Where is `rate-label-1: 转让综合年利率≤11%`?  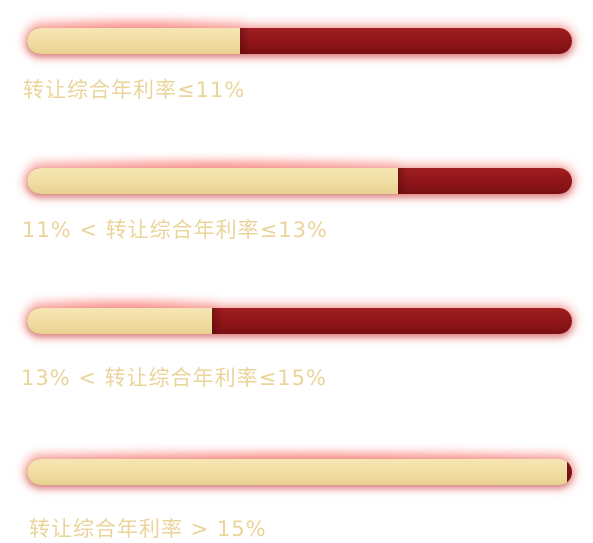 rate-label-1: 转让综合年利率≤11% is located at coordinates (134, 90).